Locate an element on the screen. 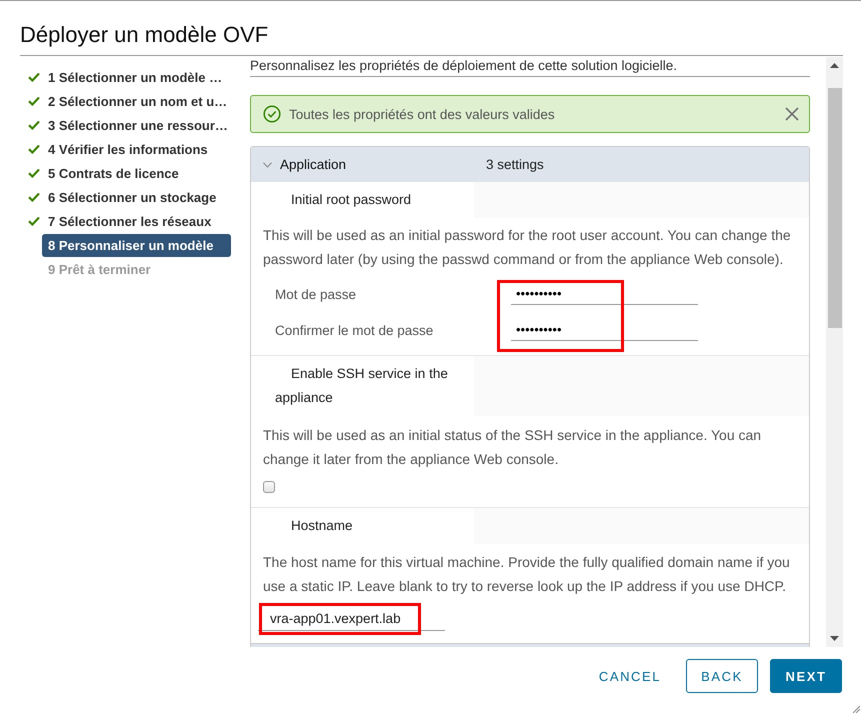 The width and height of the screenshot is (861, 714). section-title: Application is located at coordinates (313, 164).